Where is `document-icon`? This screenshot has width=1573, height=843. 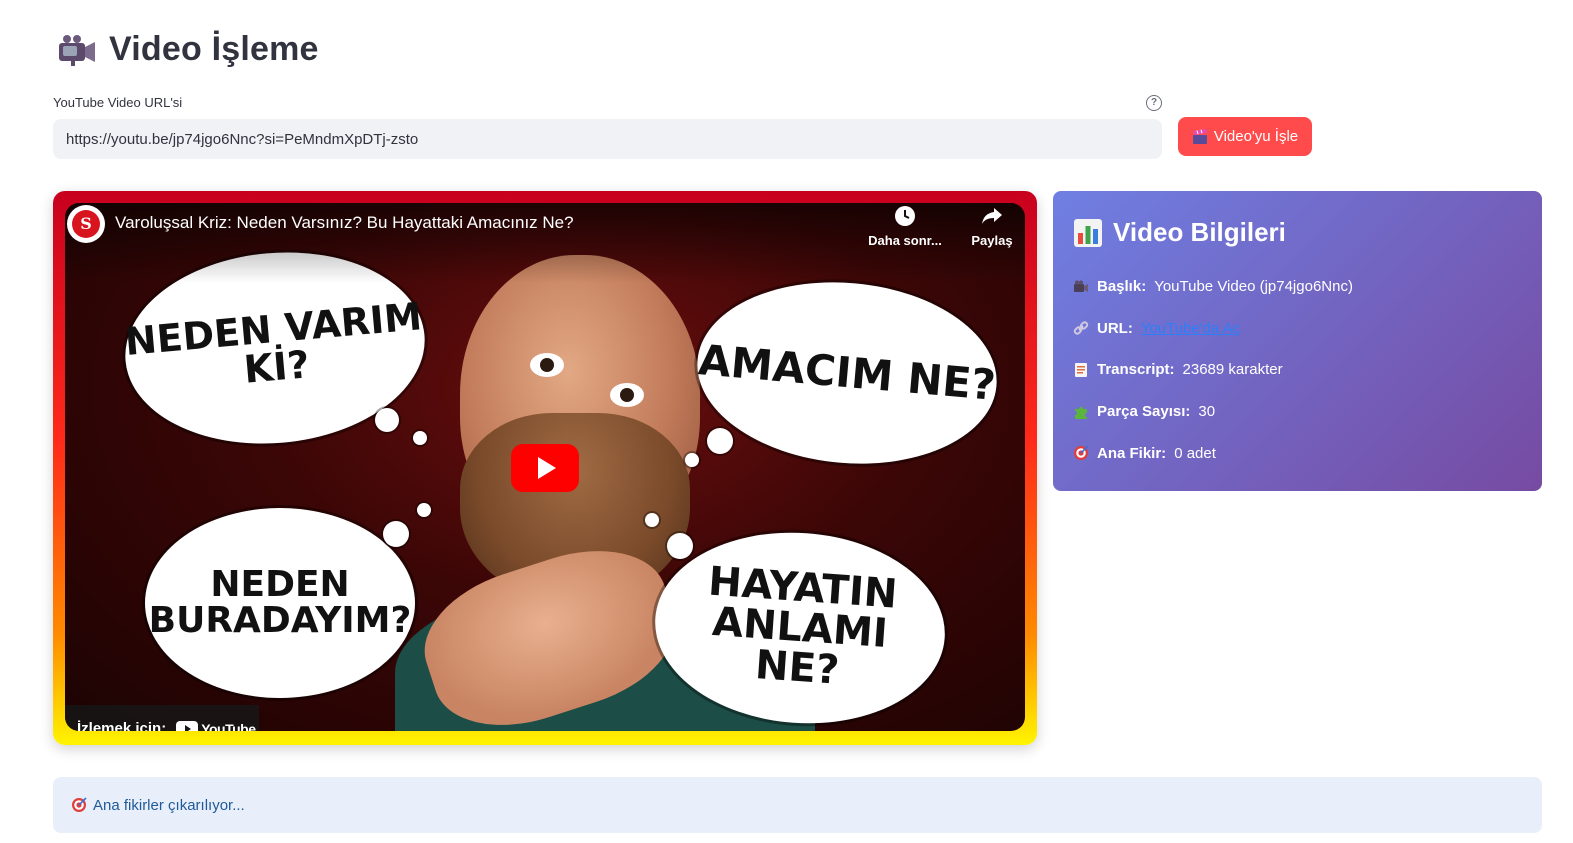 document-icon is located at coordinates (1081, 370).